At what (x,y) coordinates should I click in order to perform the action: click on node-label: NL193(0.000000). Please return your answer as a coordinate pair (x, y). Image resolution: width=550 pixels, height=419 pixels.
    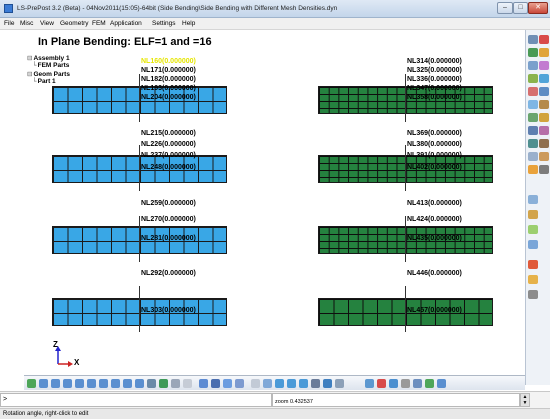
    Looking at the image, I should click on (168, 88).